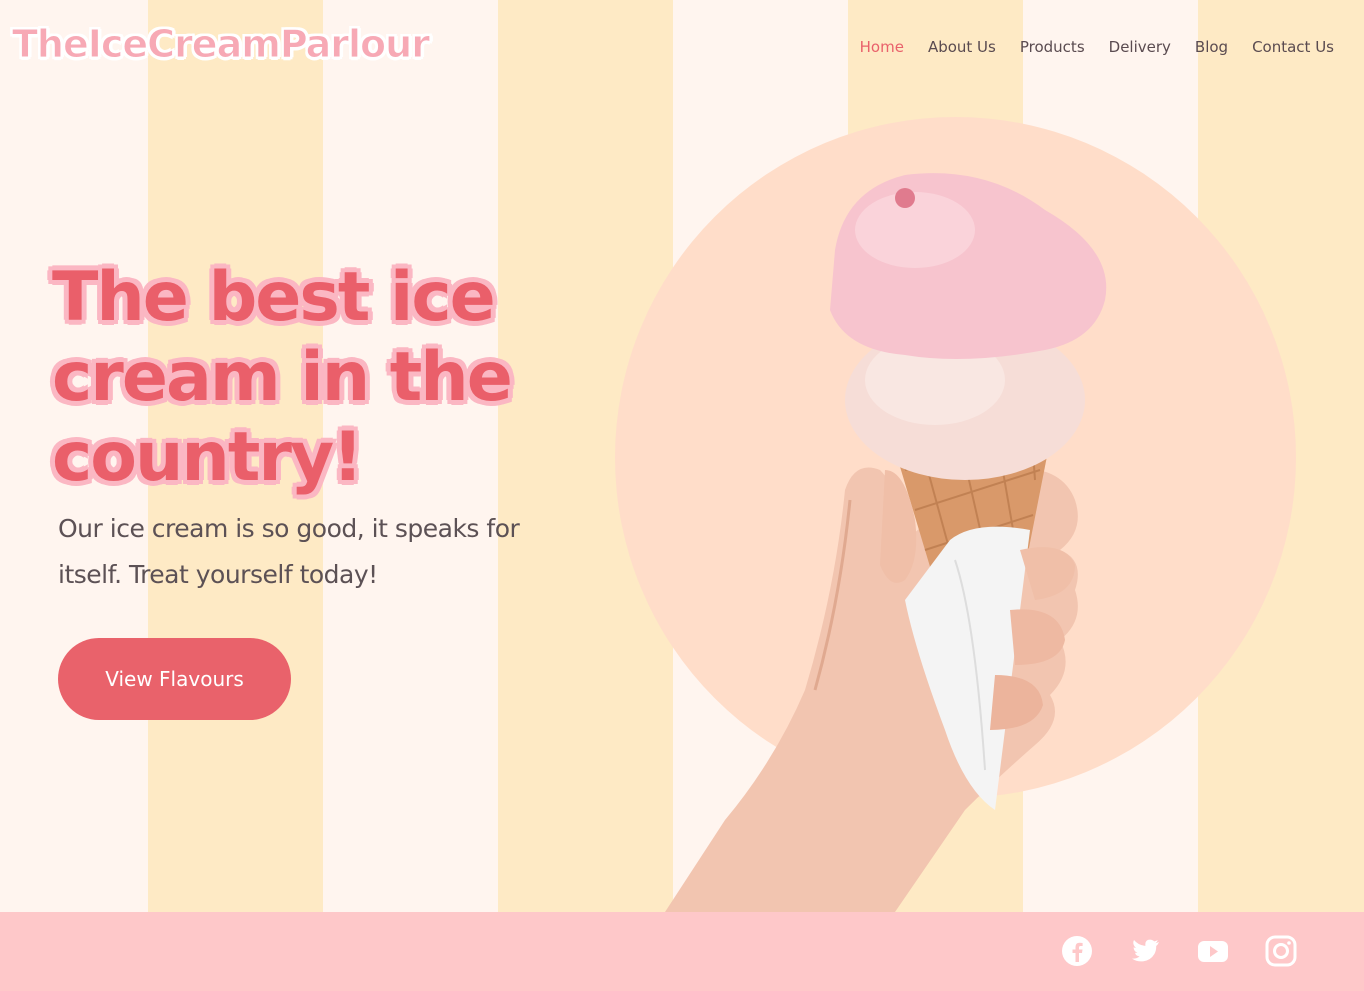  Describe the element at coordinates (1211, 47) in the screenshot. I see `nav-blog: Blog` at that location.